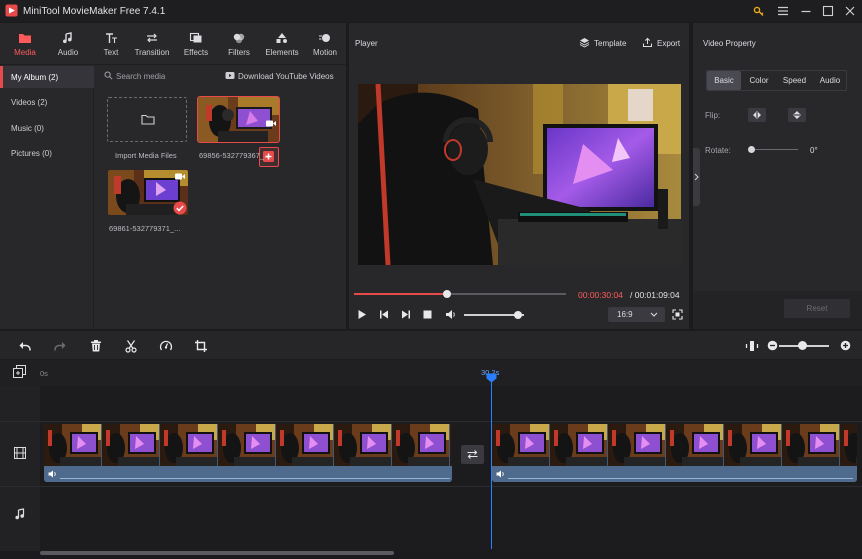 The height and width of the screenshot is (559, 862). I want to click on flip-vertical-icon, so click(797, 115).